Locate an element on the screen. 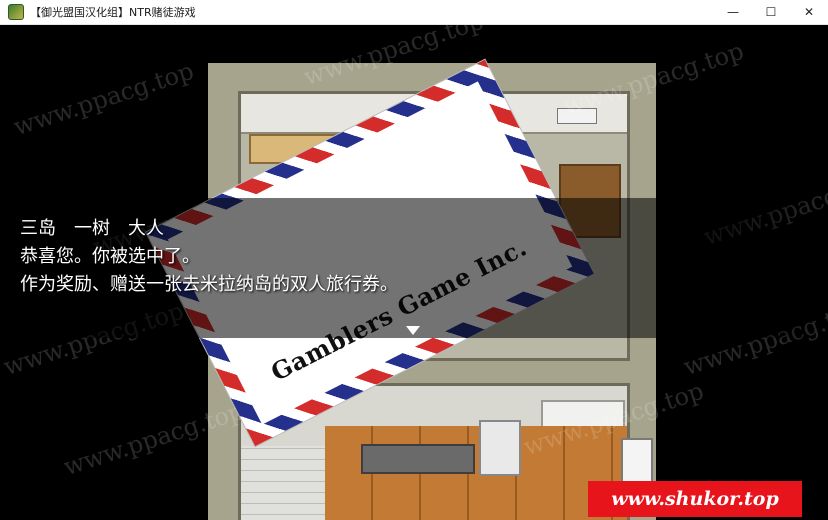  window-controls: — ☐ ✕ is located at coordinates (771, 12).